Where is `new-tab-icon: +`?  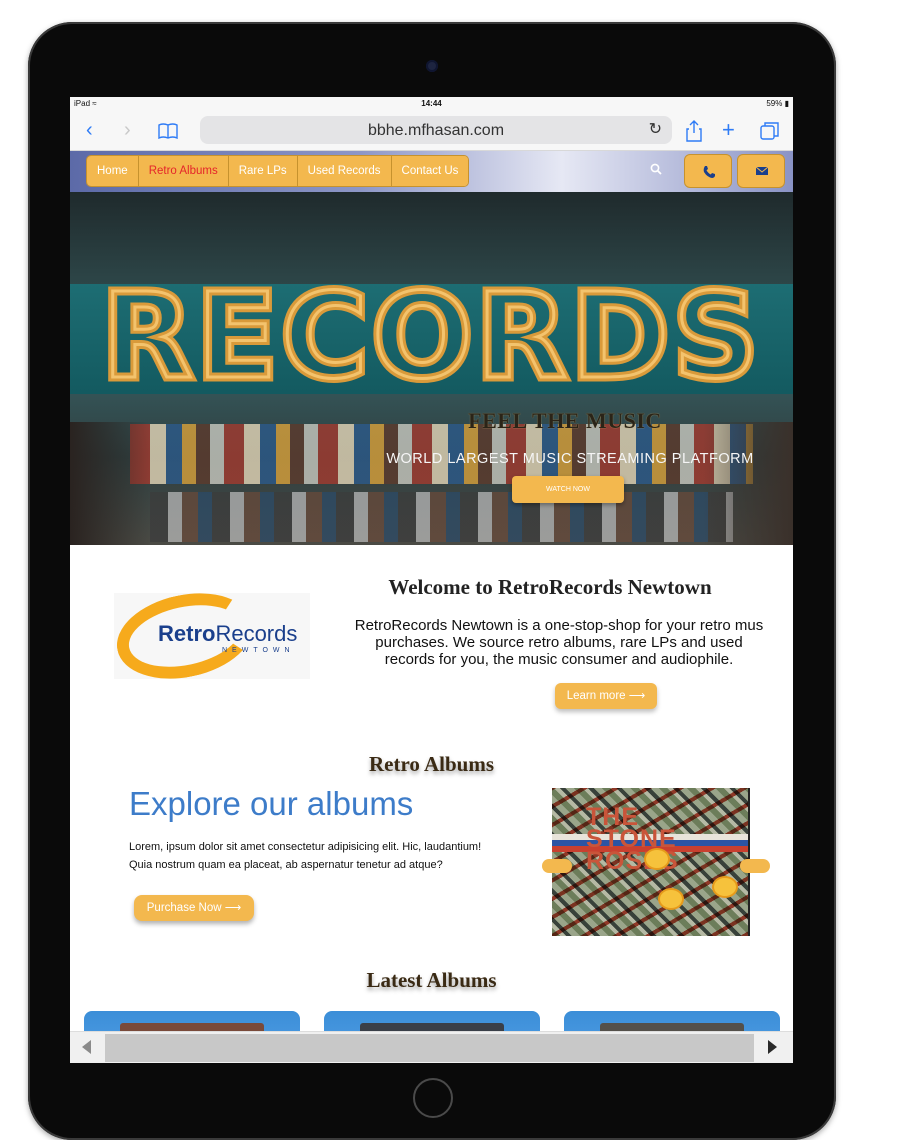
new-tab-icon: + is located at coordinates (728, 130).